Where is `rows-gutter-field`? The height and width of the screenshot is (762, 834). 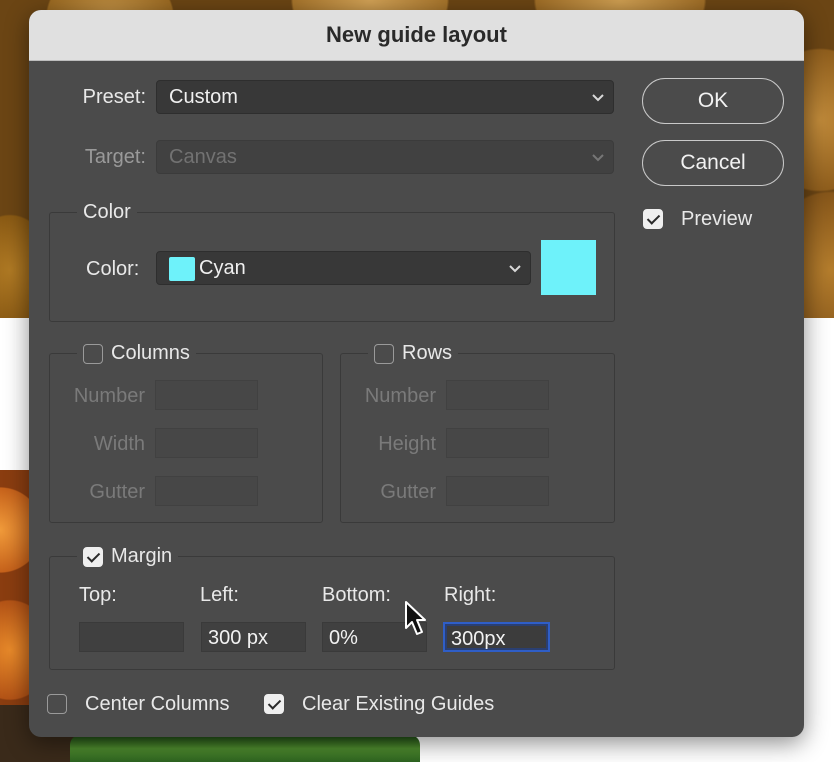
rows-gutter-field is located at coordinates (497, 491).